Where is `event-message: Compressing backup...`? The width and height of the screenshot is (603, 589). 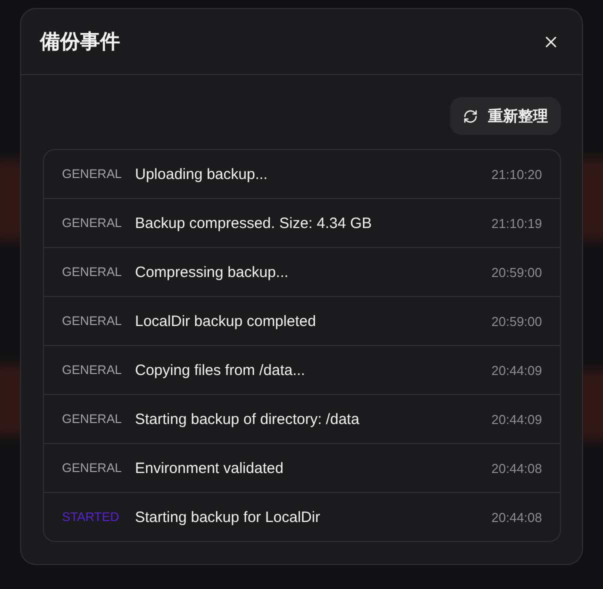 event-message: Compressing backup... is located at coordinates (212, 272).